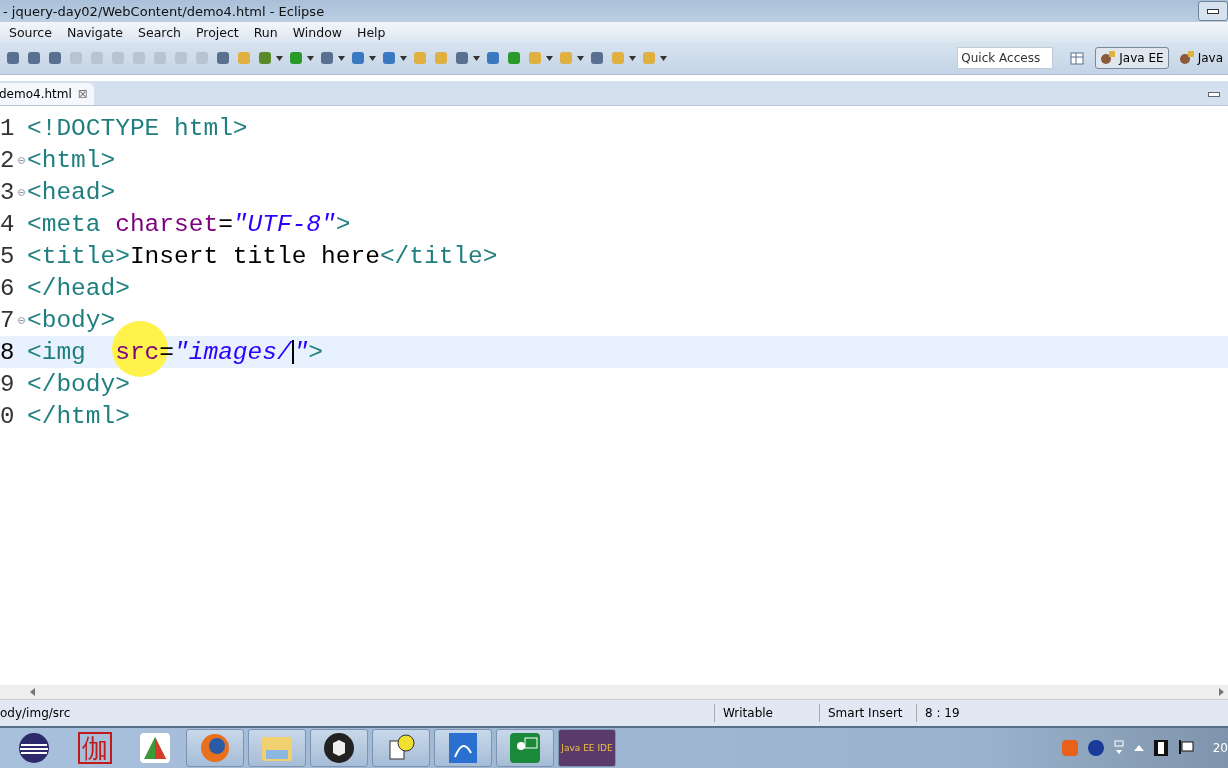  Describe the element at coordinates (265, 32) in the screenshot. I see `menu-item: Run` at that location.